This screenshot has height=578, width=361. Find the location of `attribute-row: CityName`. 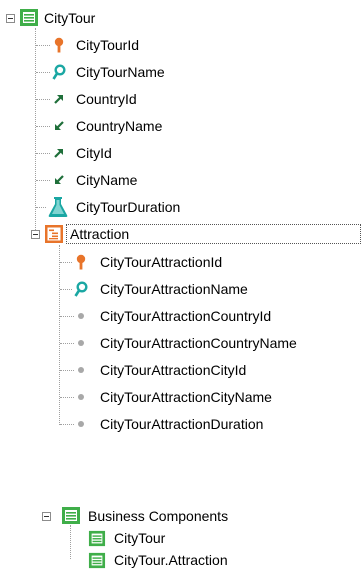

attribute-row: CityName is located at coordinates (180, 180).